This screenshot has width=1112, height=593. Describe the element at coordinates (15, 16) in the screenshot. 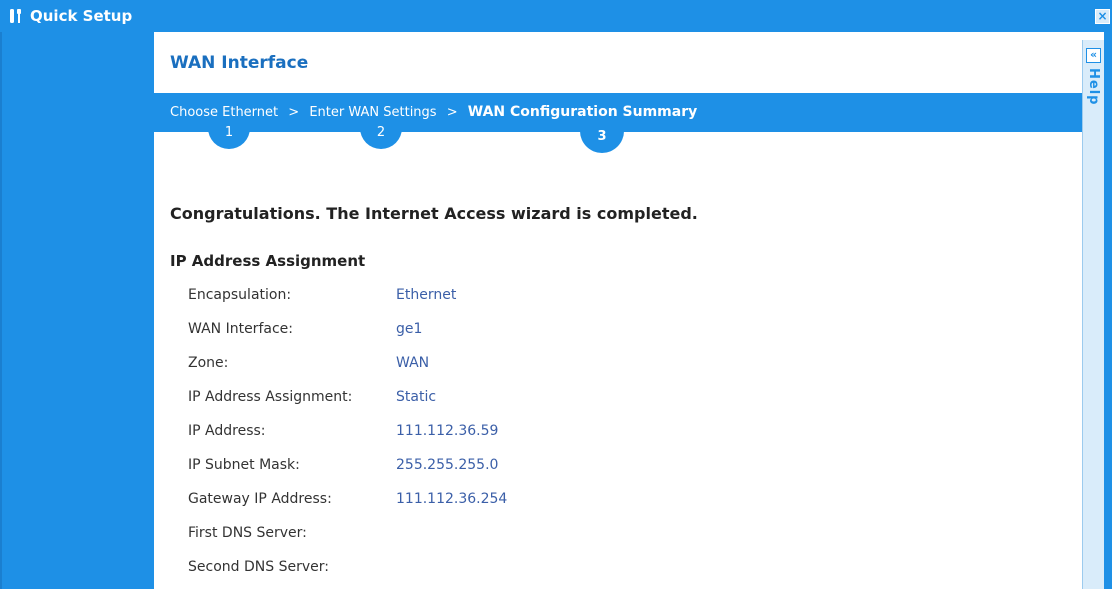

I see `wrench-settings-icon` at that location.